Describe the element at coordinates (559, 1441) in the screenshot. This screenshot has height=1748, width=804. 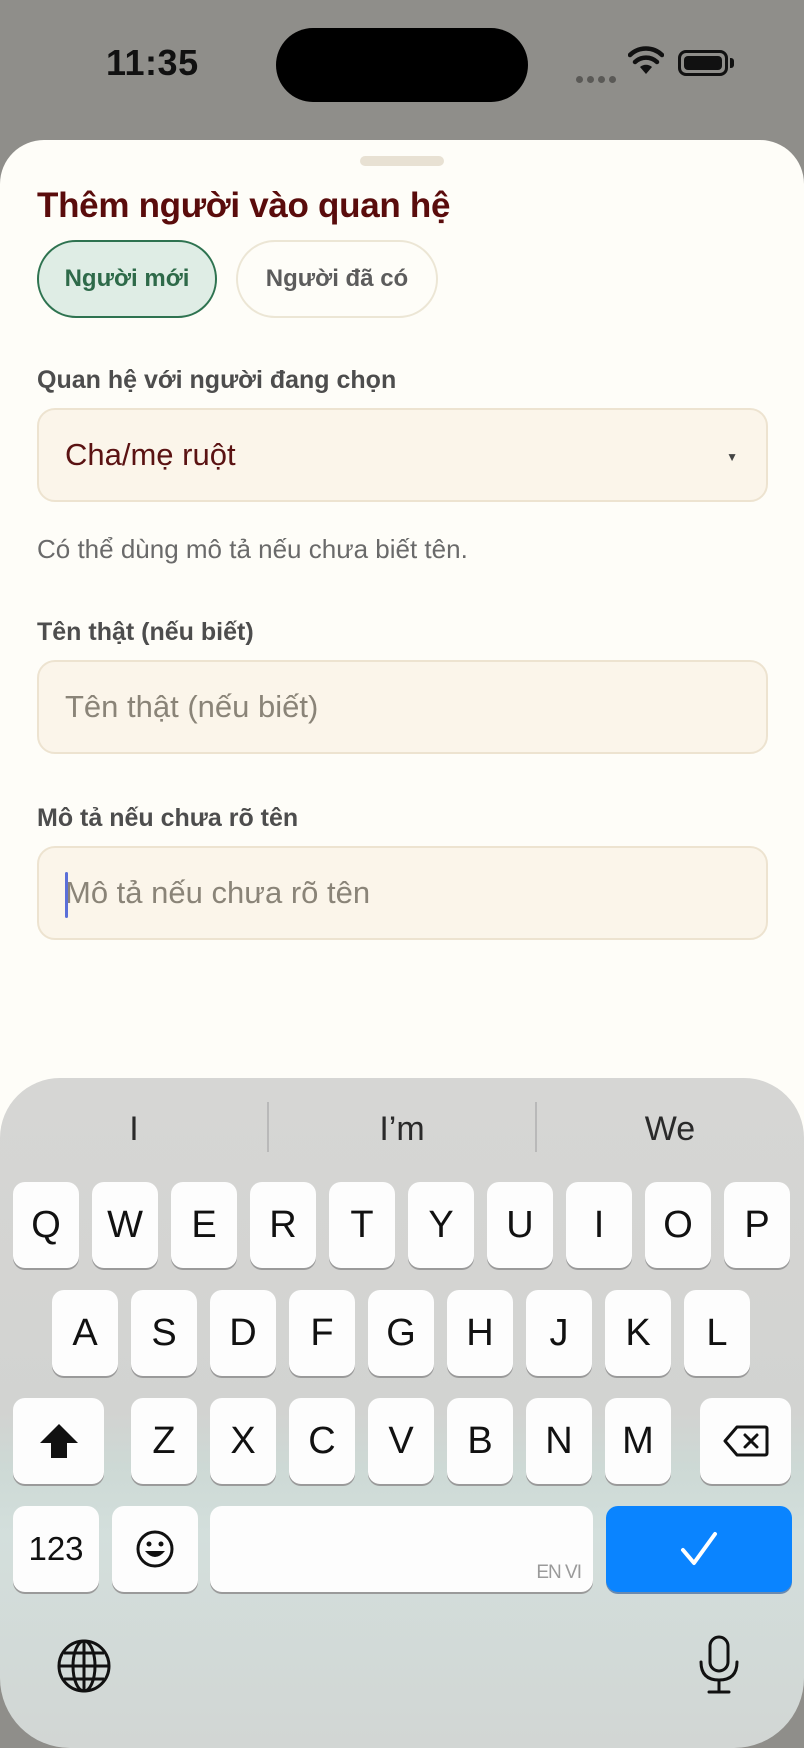
I see `key-n: N` at that location.